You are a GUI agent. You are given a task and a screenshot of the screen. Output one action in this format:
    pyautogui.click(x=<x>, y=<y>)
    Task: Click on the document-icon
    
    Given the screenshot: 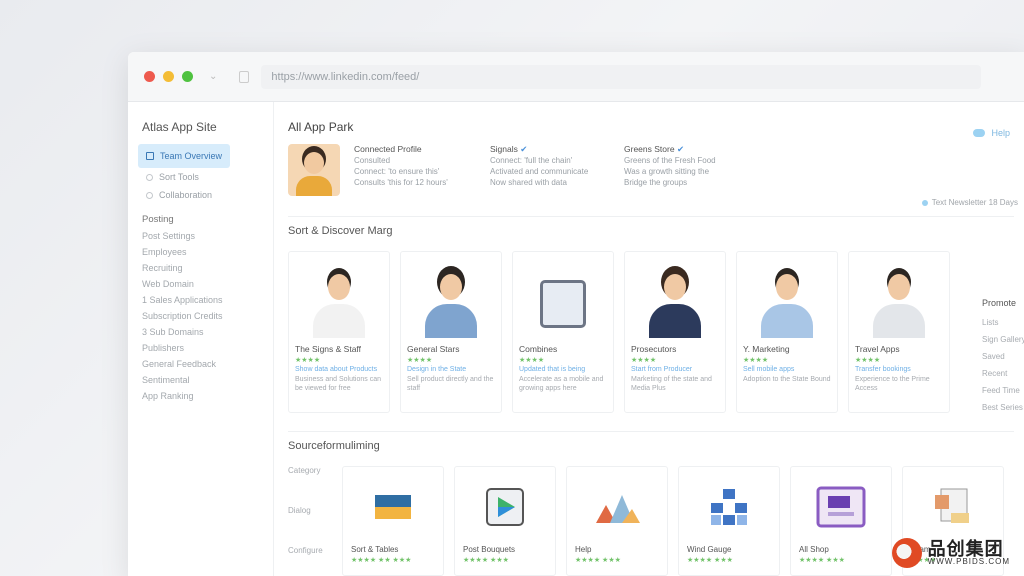 What is the action you would take?
    pyautogui.click(x=953, y=507)
    